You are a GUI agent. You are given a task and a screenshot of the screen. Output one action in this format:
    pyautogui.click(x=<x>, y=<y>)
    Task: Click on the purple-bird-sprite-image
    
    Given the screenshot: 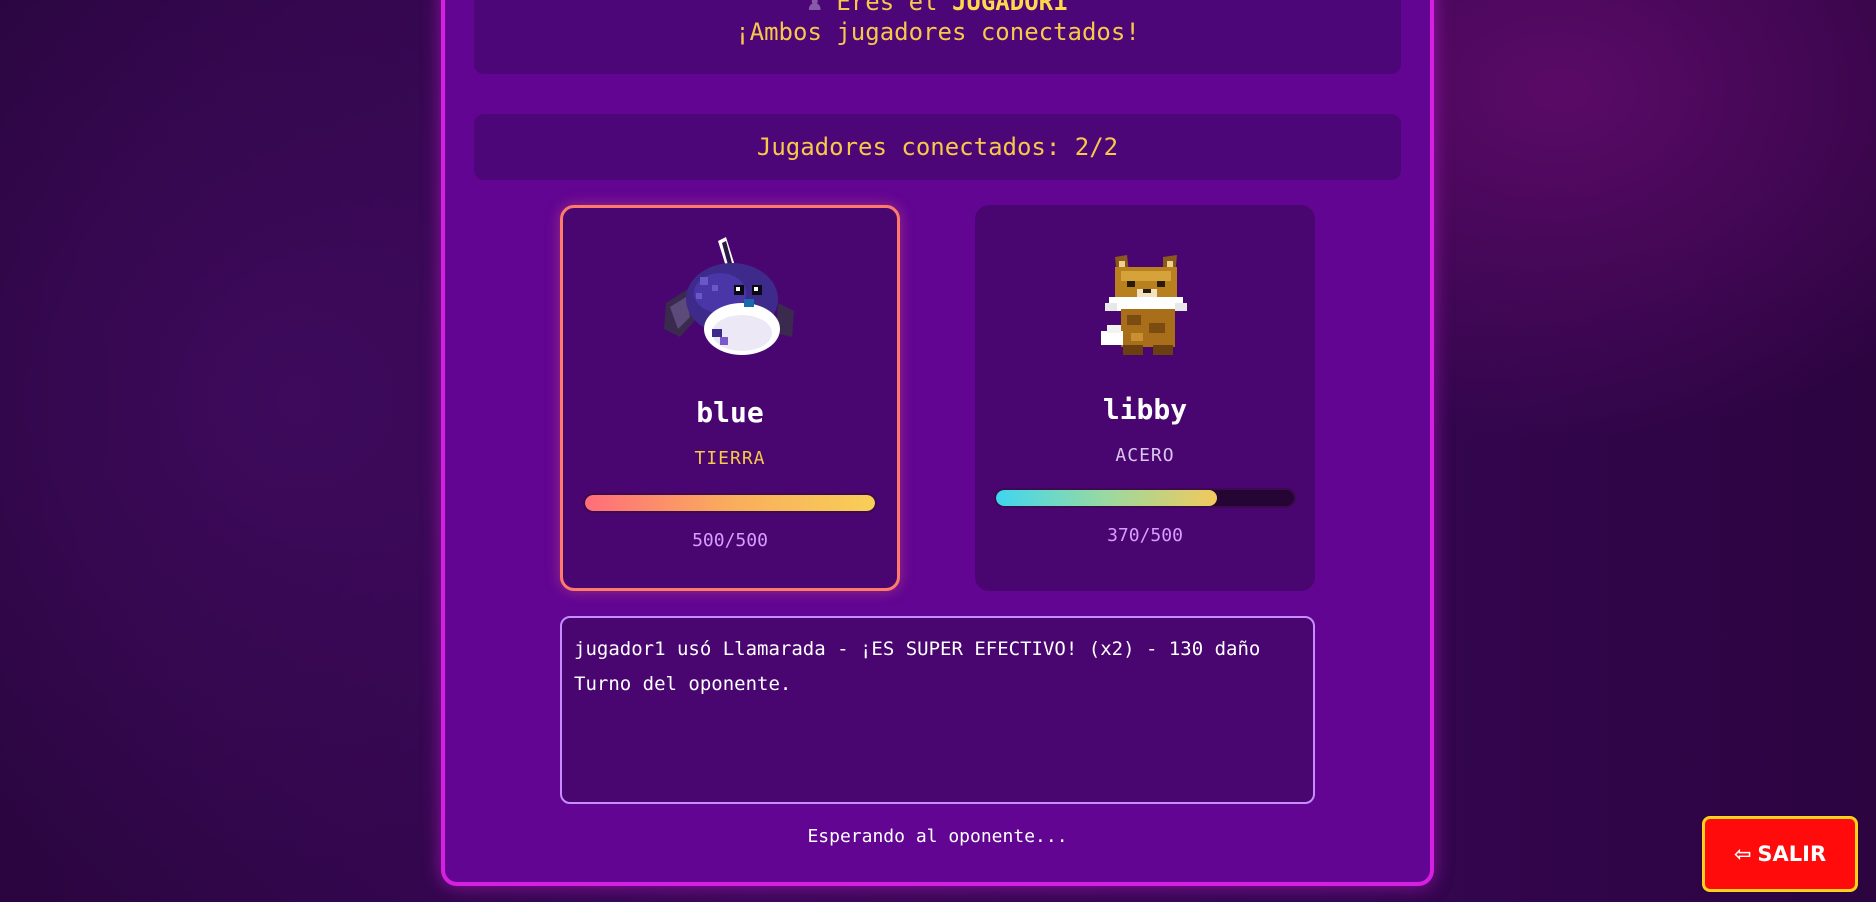 What is the action you would take?
    pyautogui.click(x=729, y=296)
    